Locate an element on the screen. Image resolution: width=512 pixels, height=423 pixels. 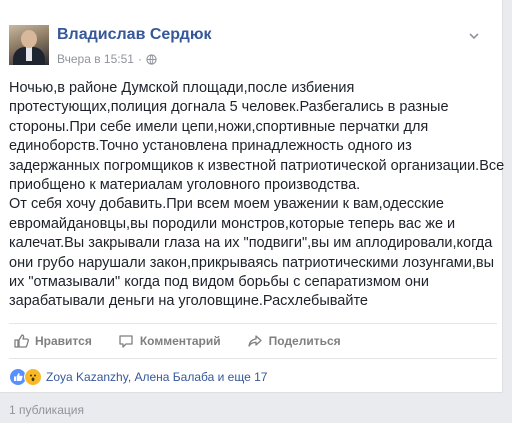
avatar-shirt is located at coordinates (29, 54).